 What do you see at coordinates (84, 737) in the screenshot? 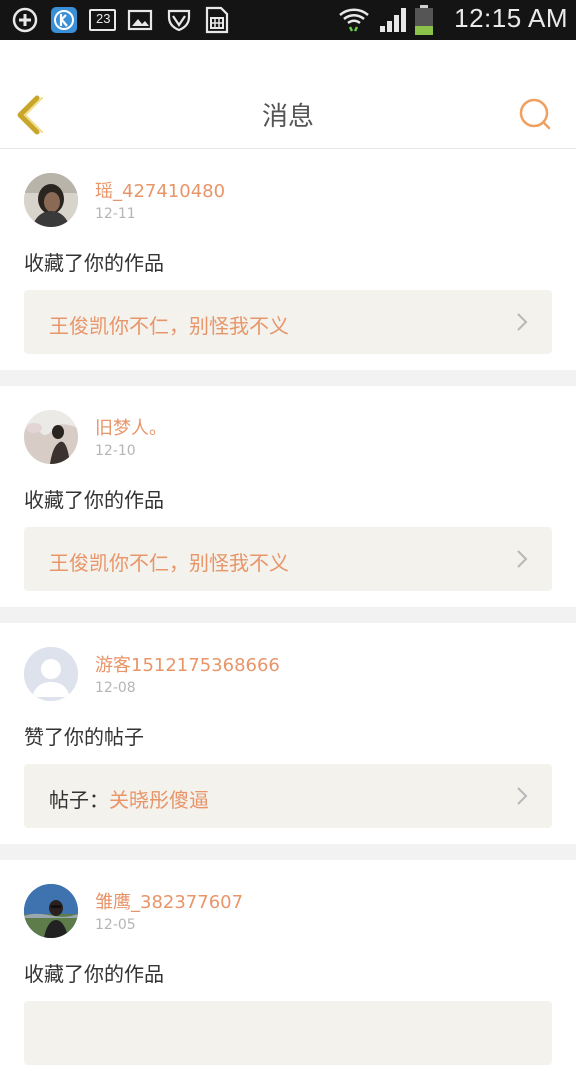
I see `message-action: 赞了你的帖子` at bounding box center [84, 737].